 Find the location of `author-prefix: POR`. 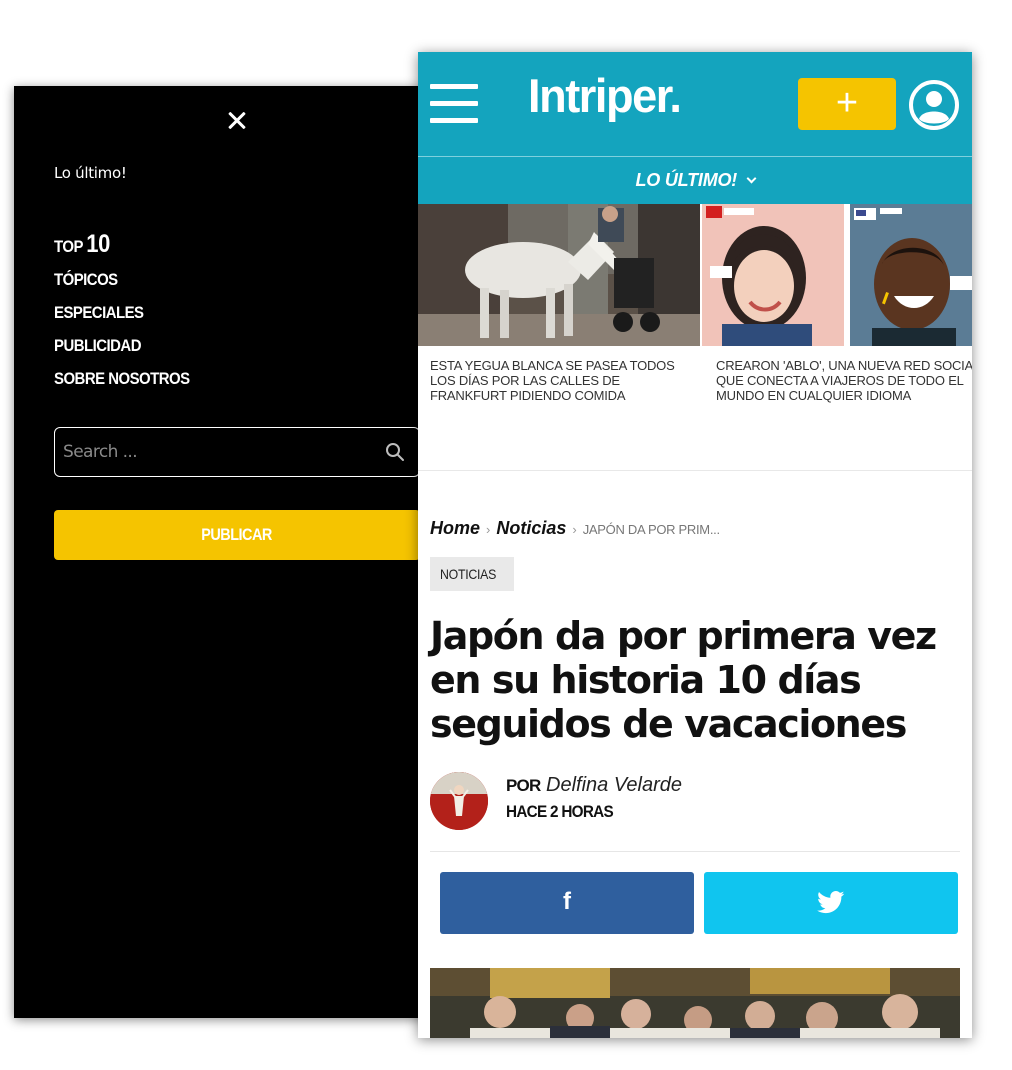

author-prefix: POR is located at coordinates (523, 785).